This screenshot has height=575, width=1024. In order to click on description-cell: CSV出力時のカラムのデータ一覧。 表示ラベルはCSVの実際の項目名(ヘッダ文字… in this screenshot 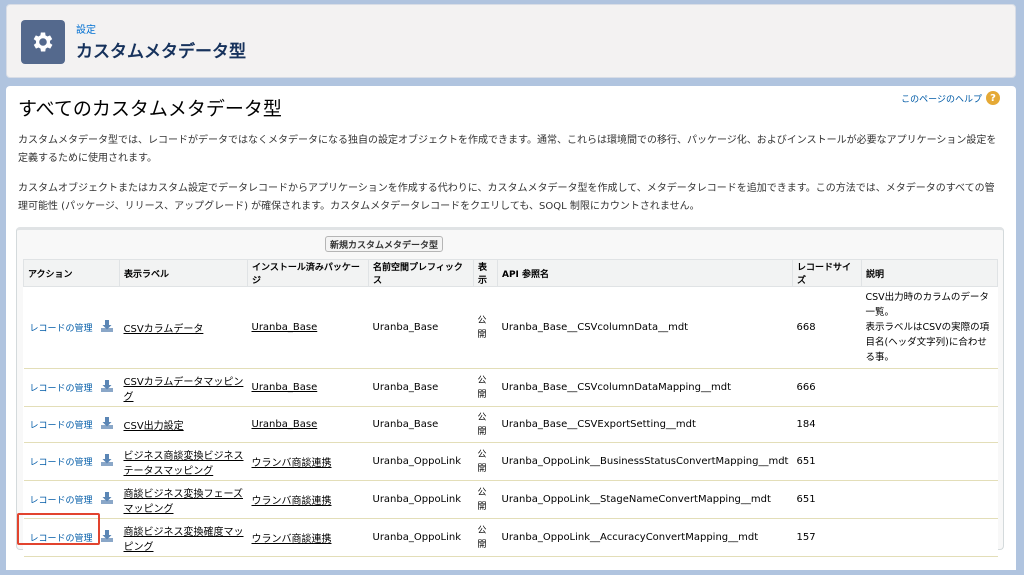, I will do `click(929, 327)`.